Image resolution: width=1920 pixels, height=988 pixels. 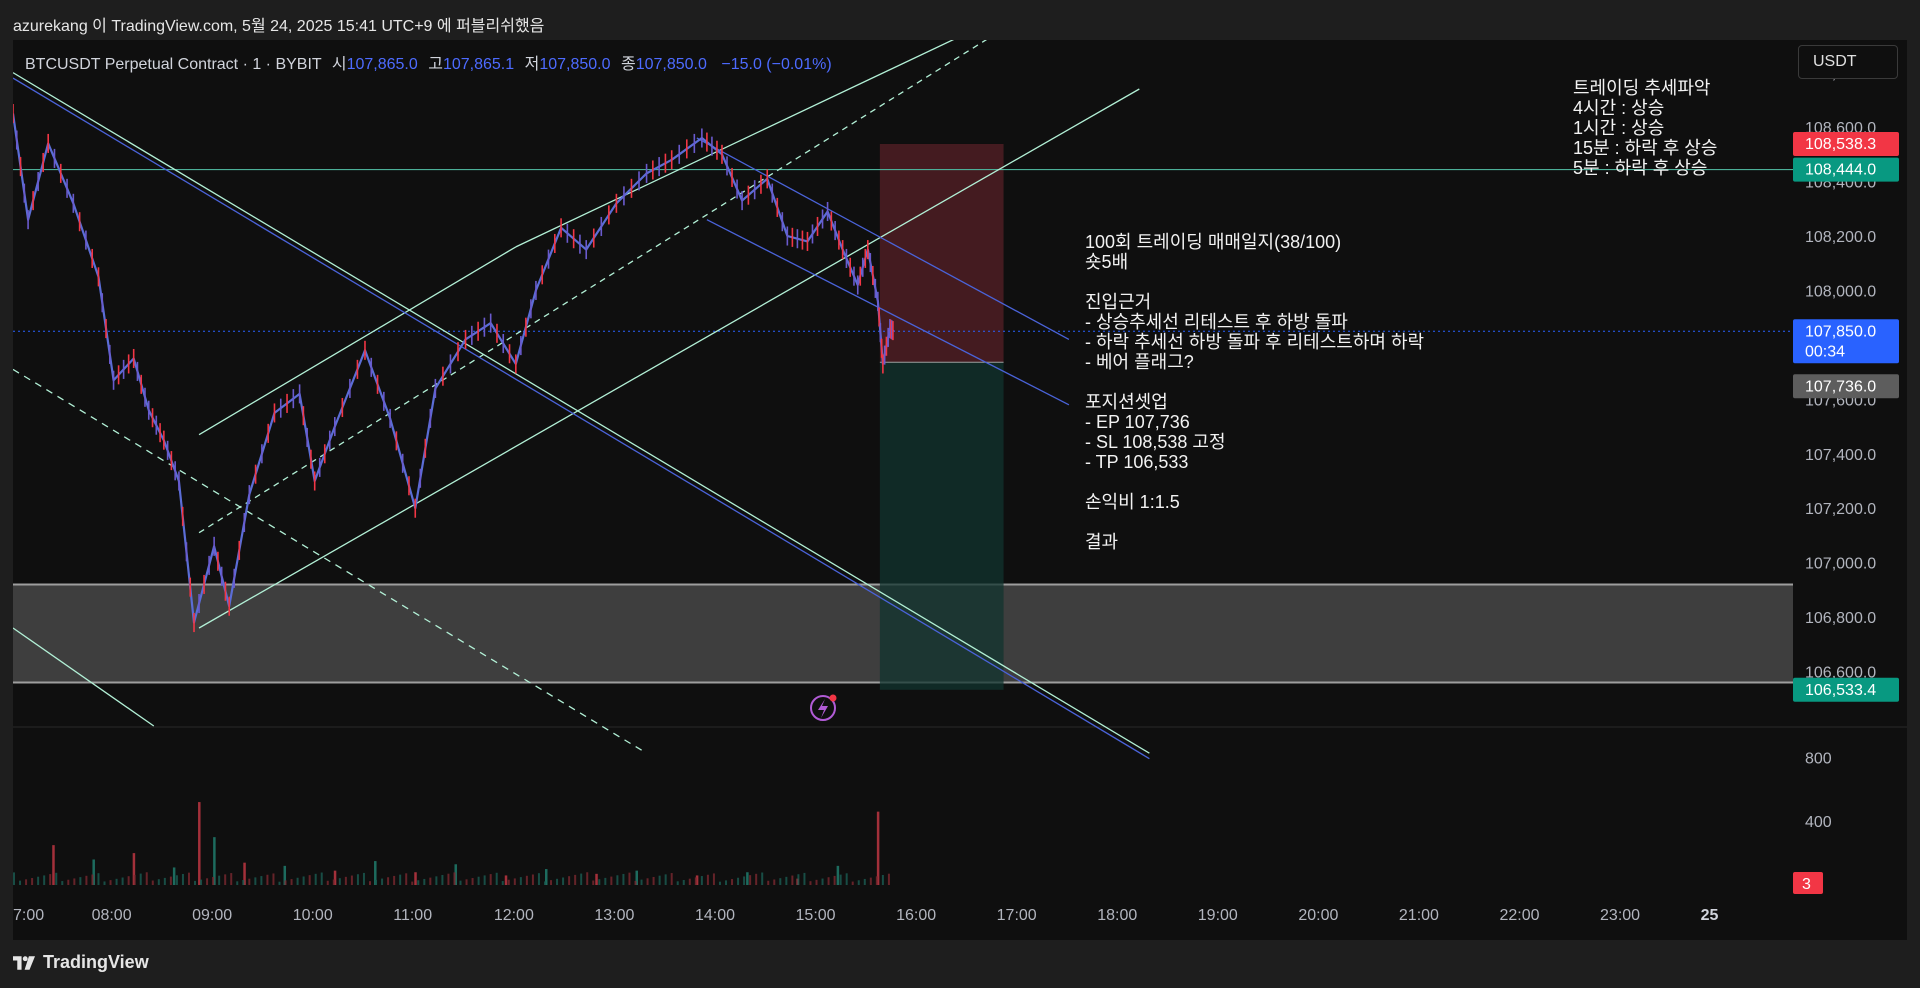 What do you see at coordinates (1825, 351) in the screenshot?
I see `last-price-label-countdown: 00:34` at bounding box center [1825, 351].